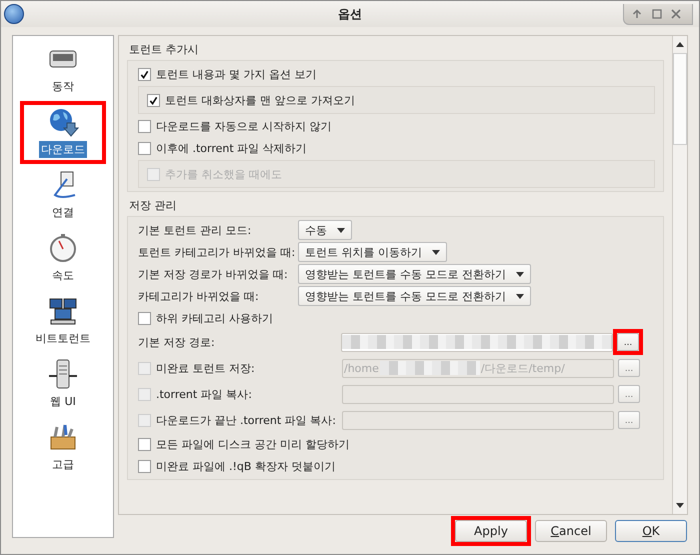  What do you see at coordinates (657, 13) in the screenshot?
I see `maximize-icon` at bounding box center [657, 13].